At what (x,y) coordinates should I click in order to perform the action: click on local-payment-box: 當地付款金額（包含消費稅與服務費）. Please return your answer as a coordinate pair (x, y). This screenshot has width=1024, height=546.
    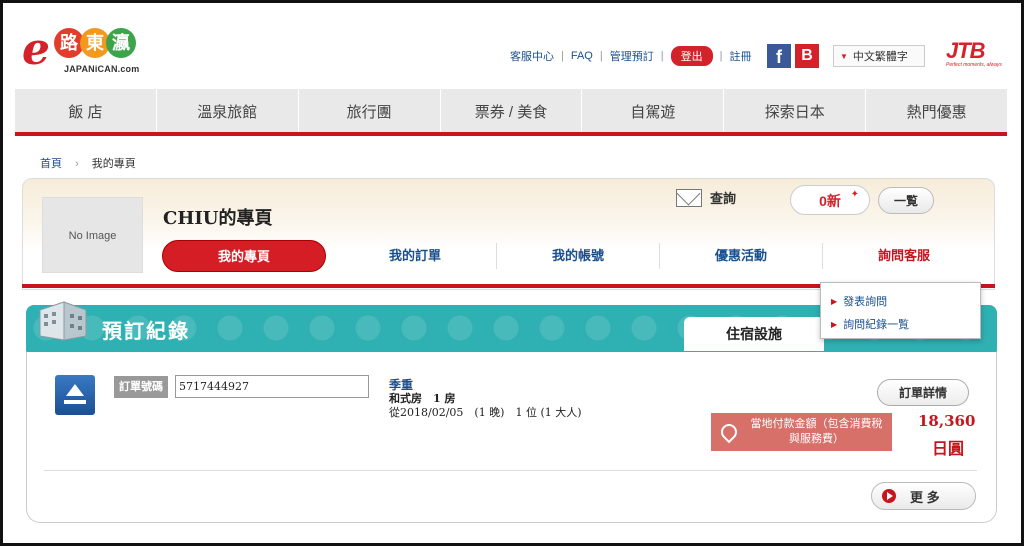
    Looking at the image, I should click on (801, 432).